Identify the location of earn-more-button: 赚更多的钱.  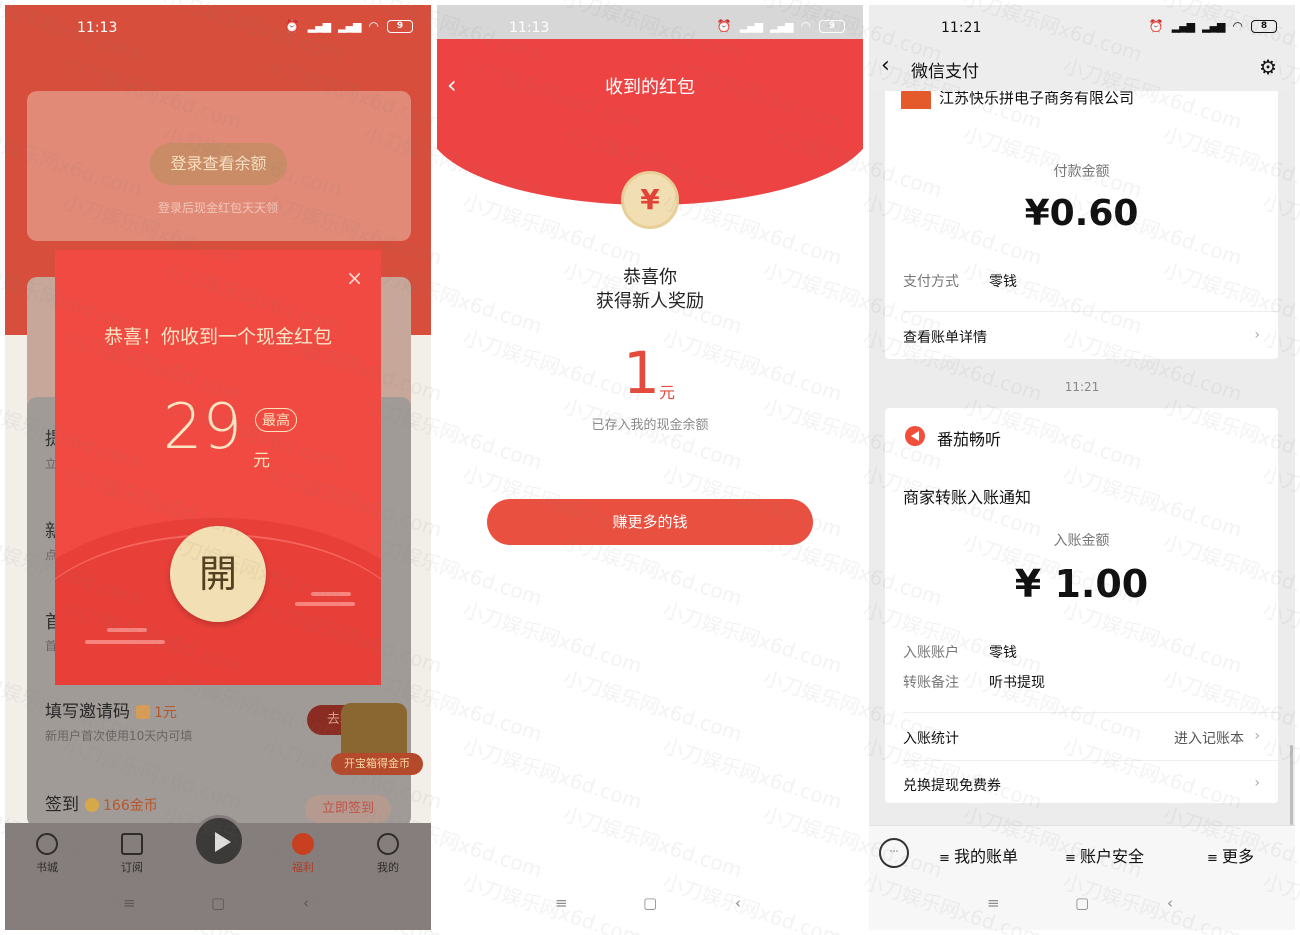
(650, 522).